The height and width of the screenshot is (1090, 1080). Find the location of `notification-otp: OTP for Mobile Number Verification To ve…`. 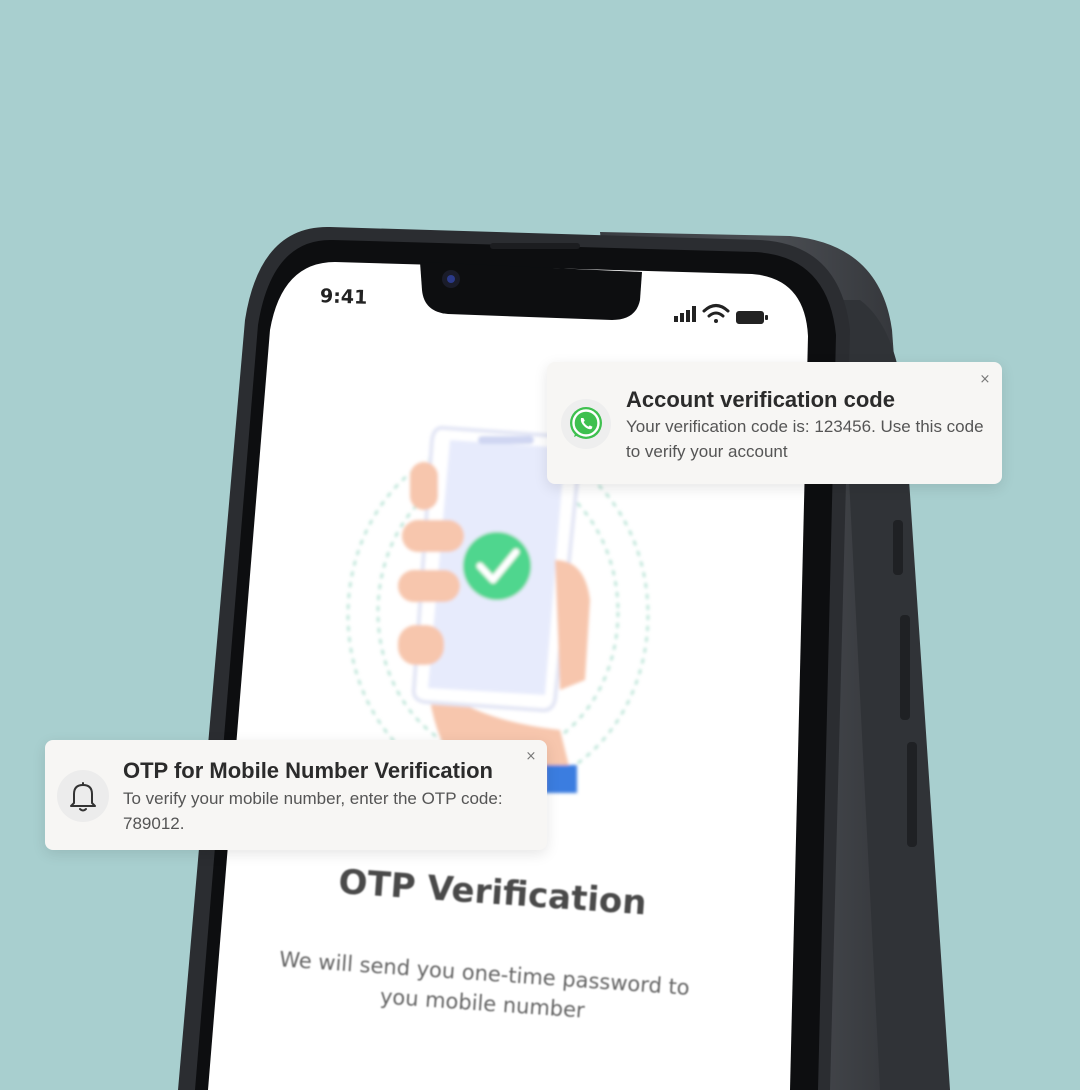

notification-otp: OTP for Mobile Number Verification To ve… is located at coordinates (296, 795).